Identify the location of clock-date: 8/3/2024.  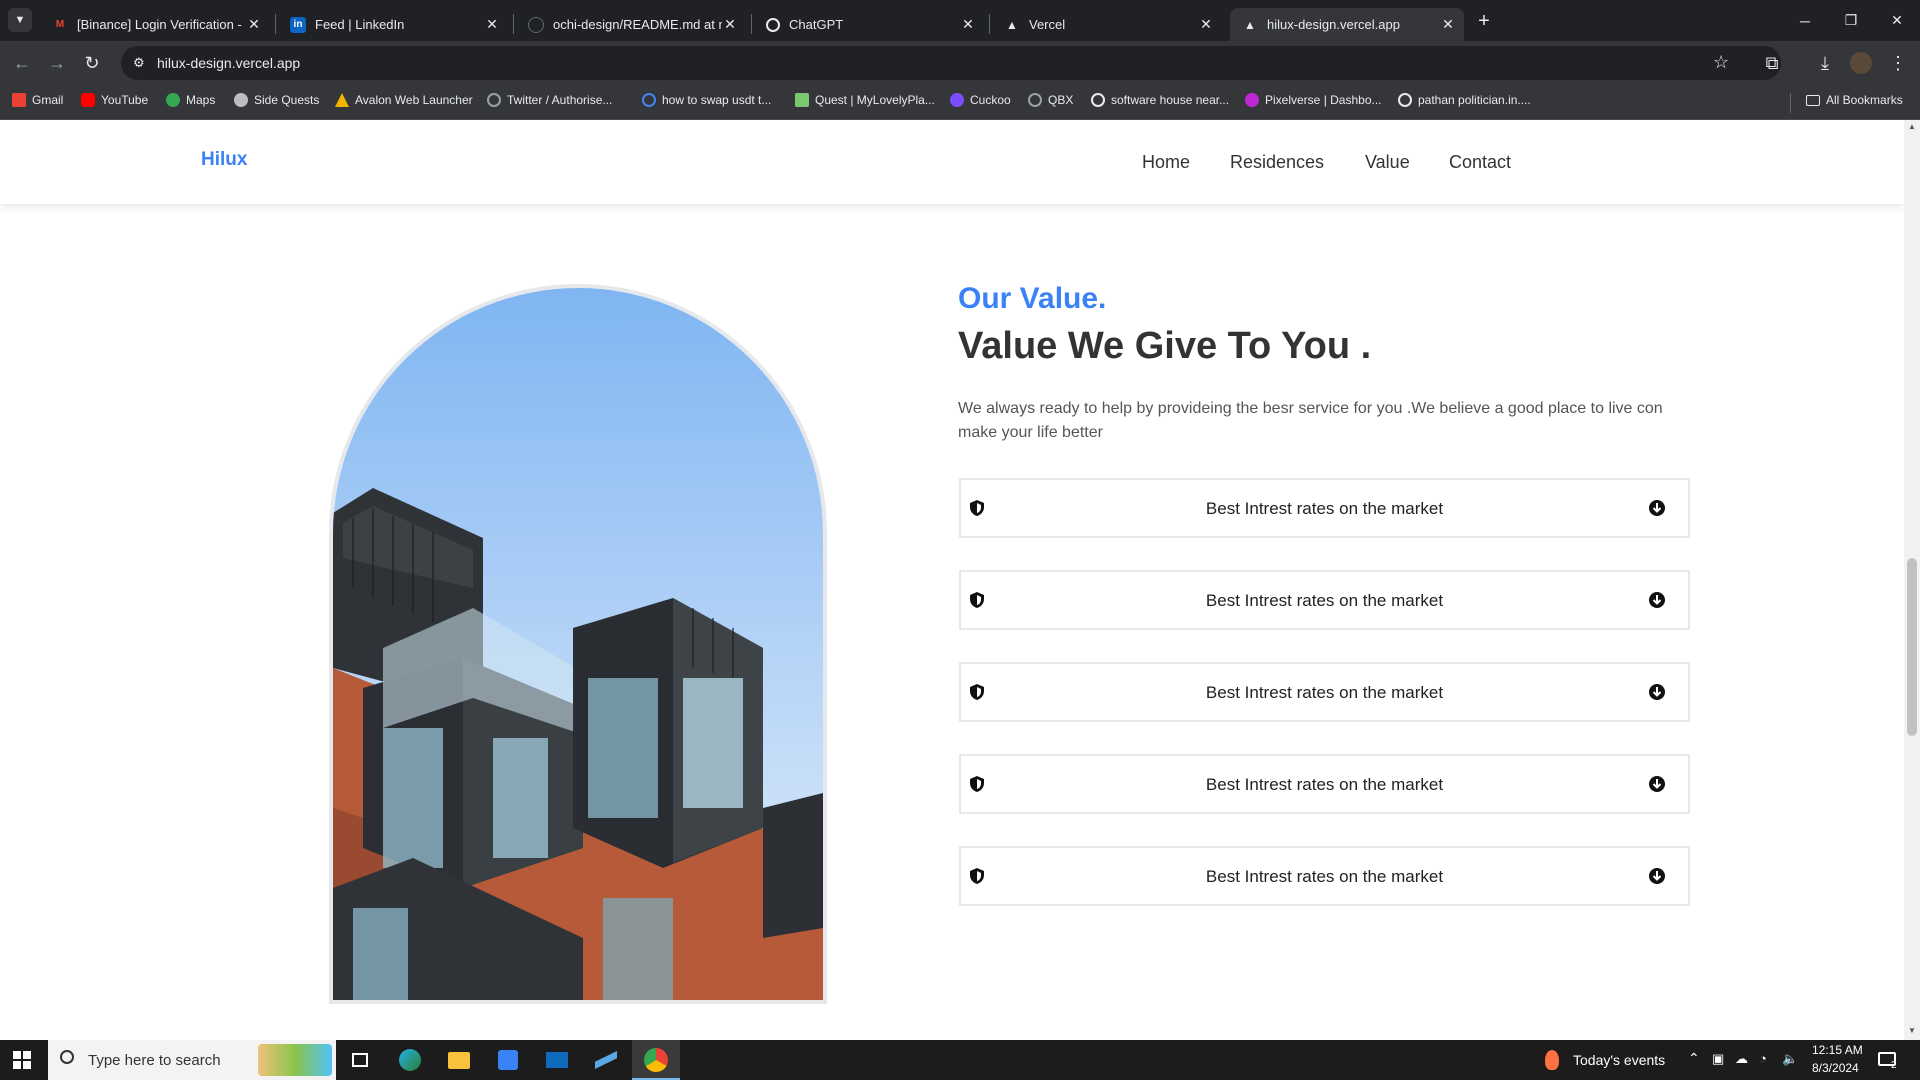
(1835, 1068).